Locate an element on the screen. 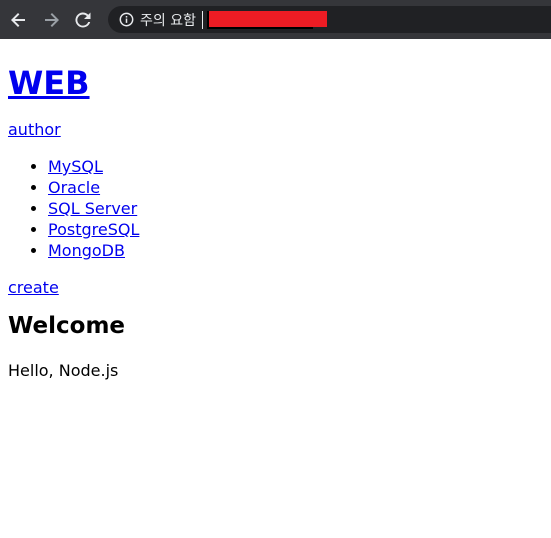 The width and height of the screenshot is (551, 538). security-status-label: 주의 요함 is located at coordinates (168, 20).